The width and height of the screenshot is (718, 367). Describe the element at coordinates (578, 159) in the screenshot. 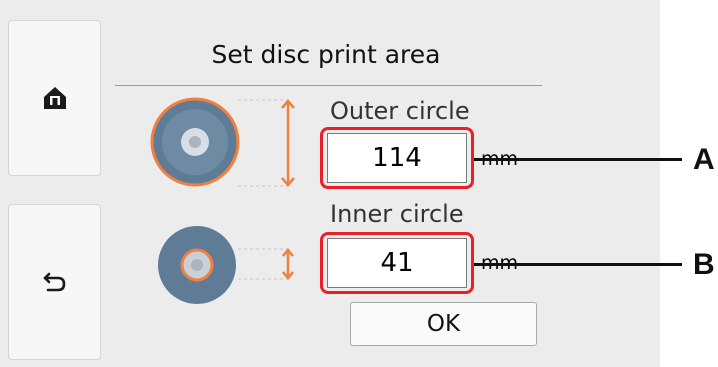

I see `callout-line-a` at that location.